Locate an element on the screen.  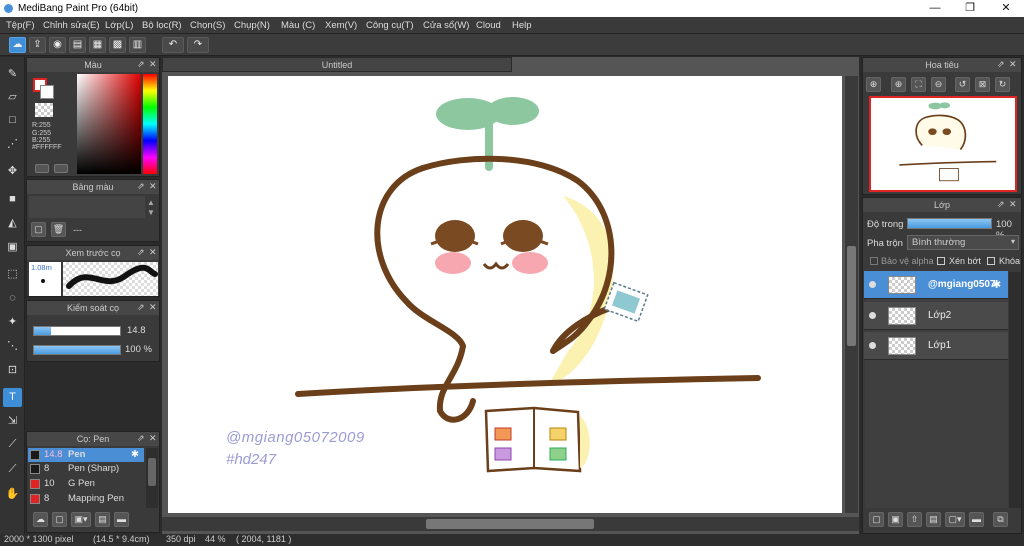
cloud-icon: ☁ is located at coordinates (17, 45).